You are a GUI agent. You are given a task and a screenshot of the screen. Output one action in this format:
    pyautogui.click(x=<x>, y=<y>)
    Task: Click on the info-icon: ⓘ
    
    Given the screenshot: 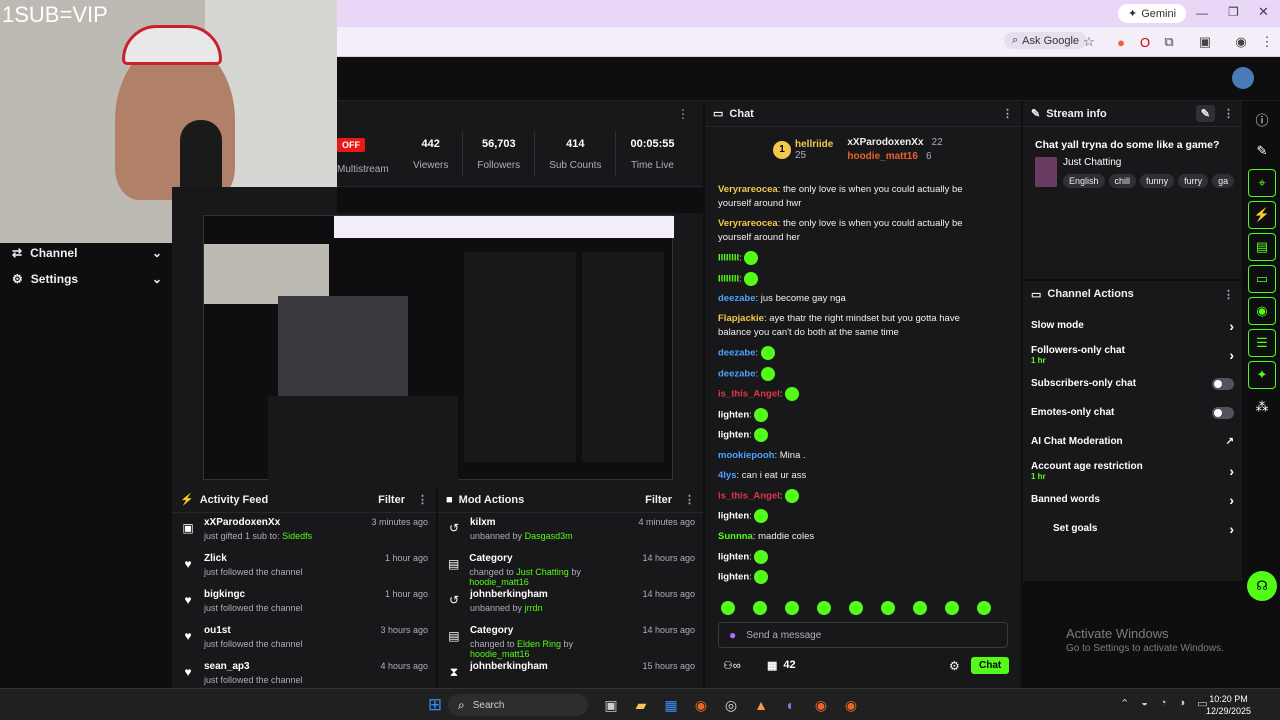 What is the action you would take?
    pyautogui.click(x=1262, y=119)
    